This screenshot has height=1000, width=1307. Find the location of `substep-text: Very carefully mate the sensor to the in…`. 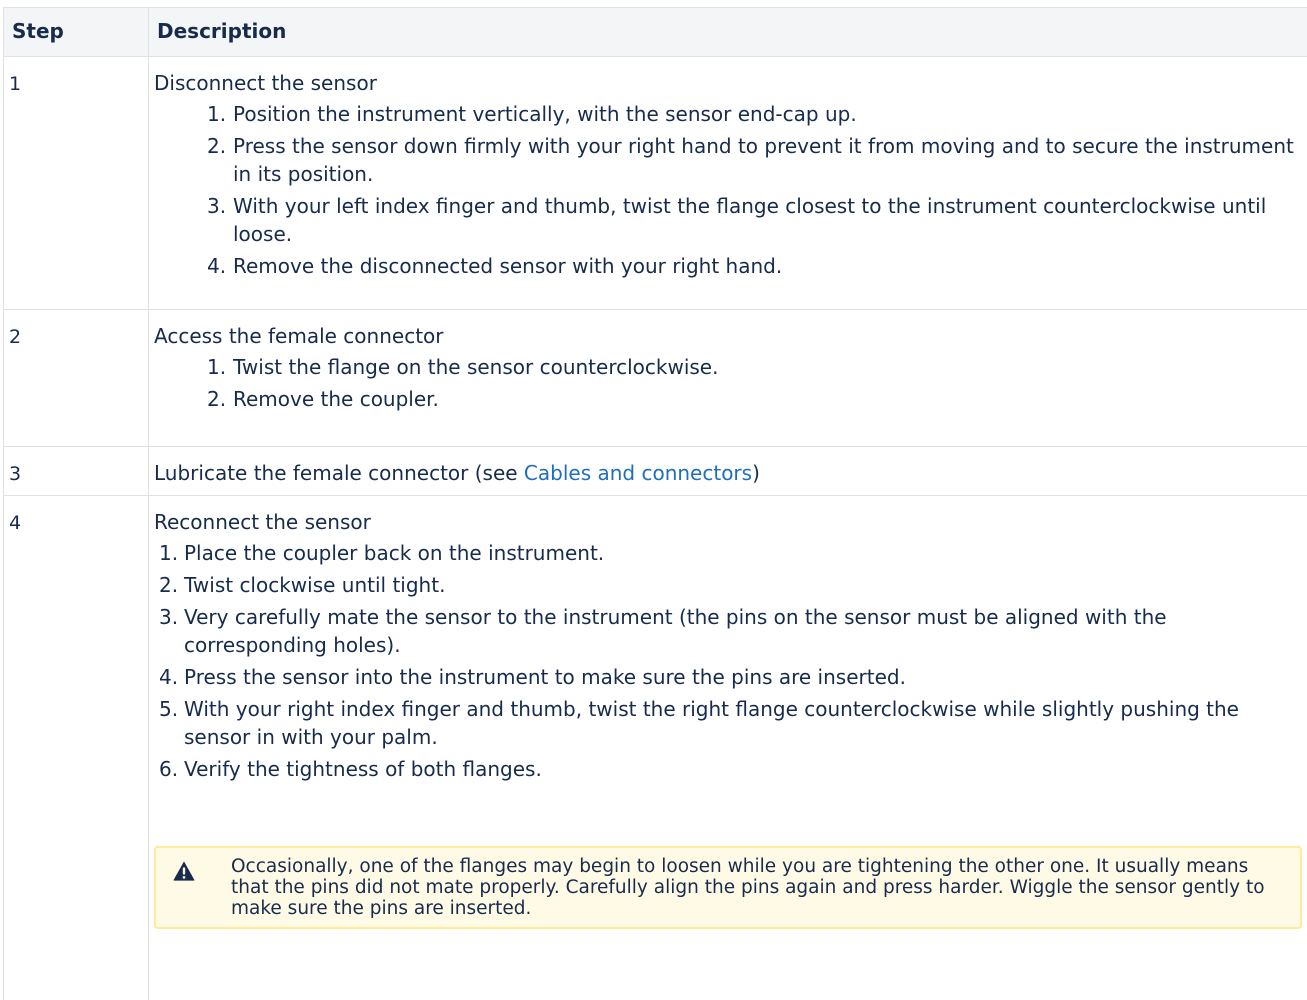

substep-text: Very carefully mate the sensor to the in… is located at coordinates (675, 631).